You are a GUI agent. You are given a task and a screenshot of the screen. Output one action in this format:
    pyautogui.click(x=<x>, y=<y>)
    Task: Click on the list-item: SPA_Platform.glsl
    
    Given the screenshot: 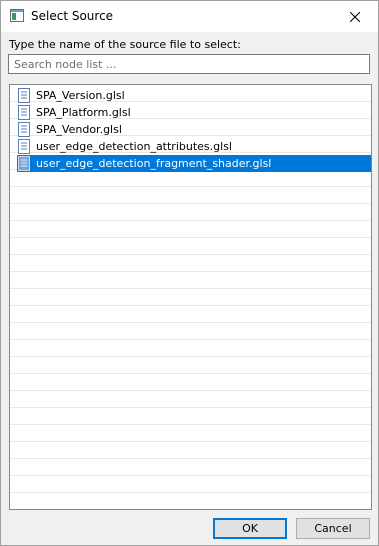 What is the action you would take?
    pyautogui.click(x=74, y=112)
    